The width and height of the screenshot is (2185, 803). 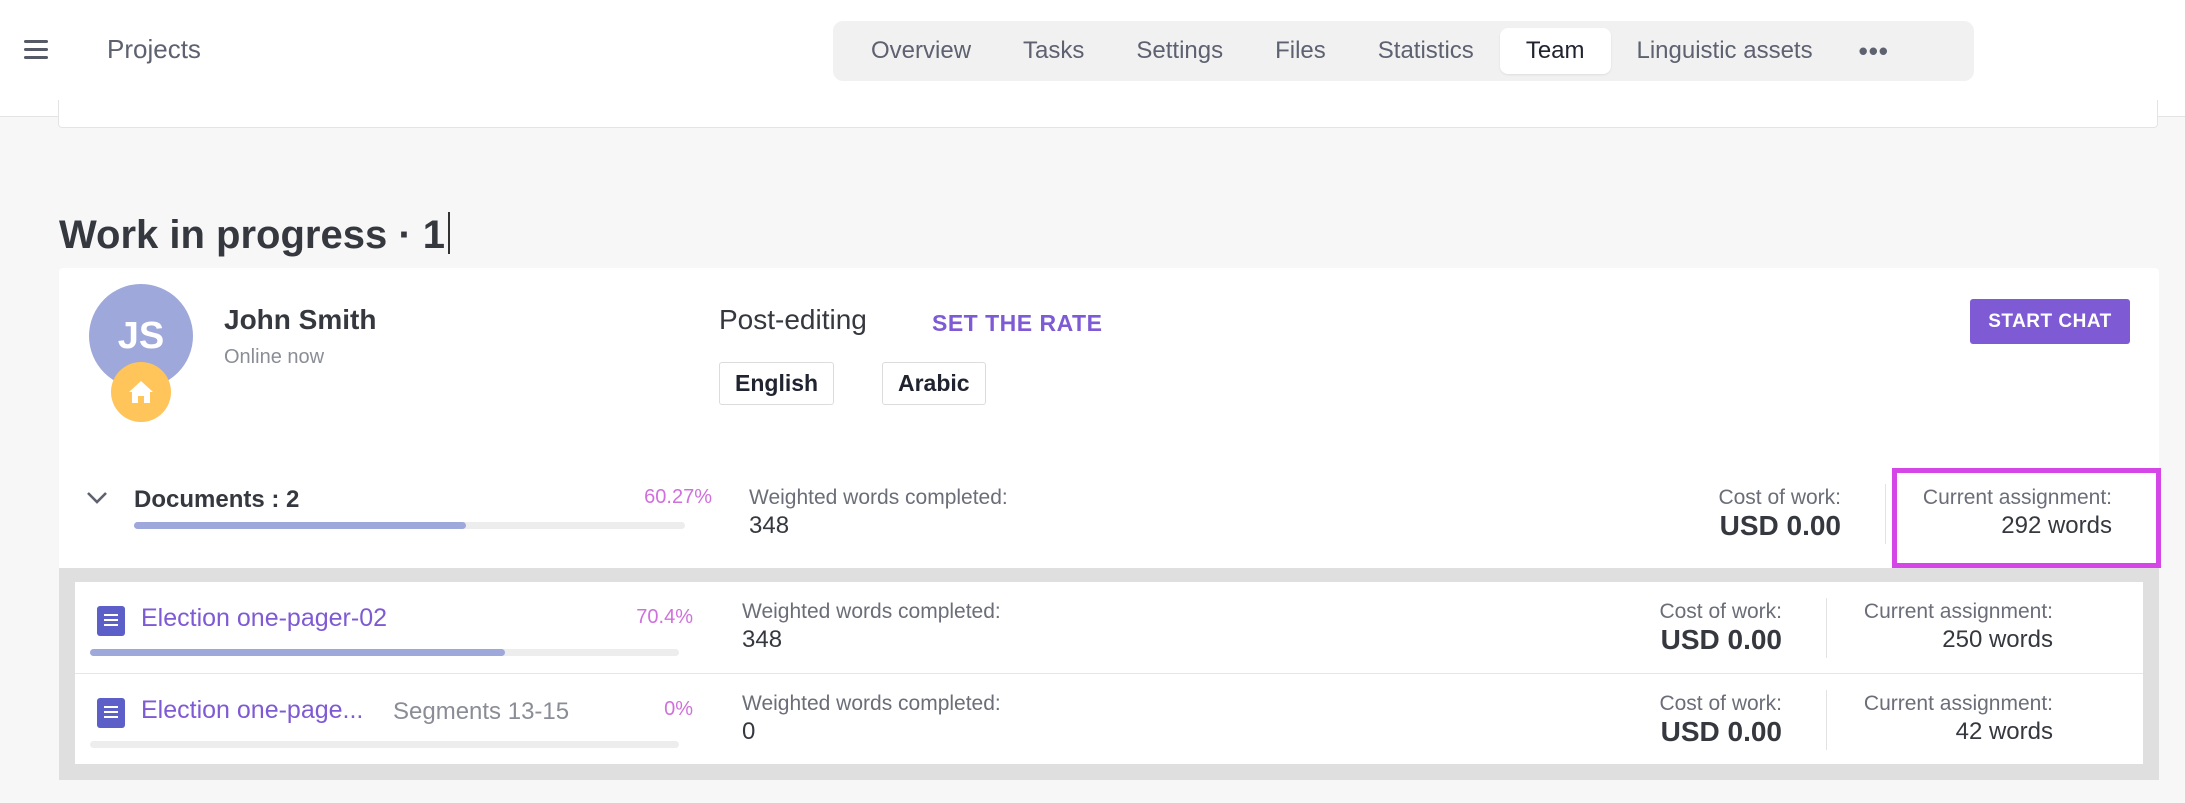 What do you see at coordinates (141, 392) in the screenshot?
I see `home-icon` at bounding box center [141, 392].